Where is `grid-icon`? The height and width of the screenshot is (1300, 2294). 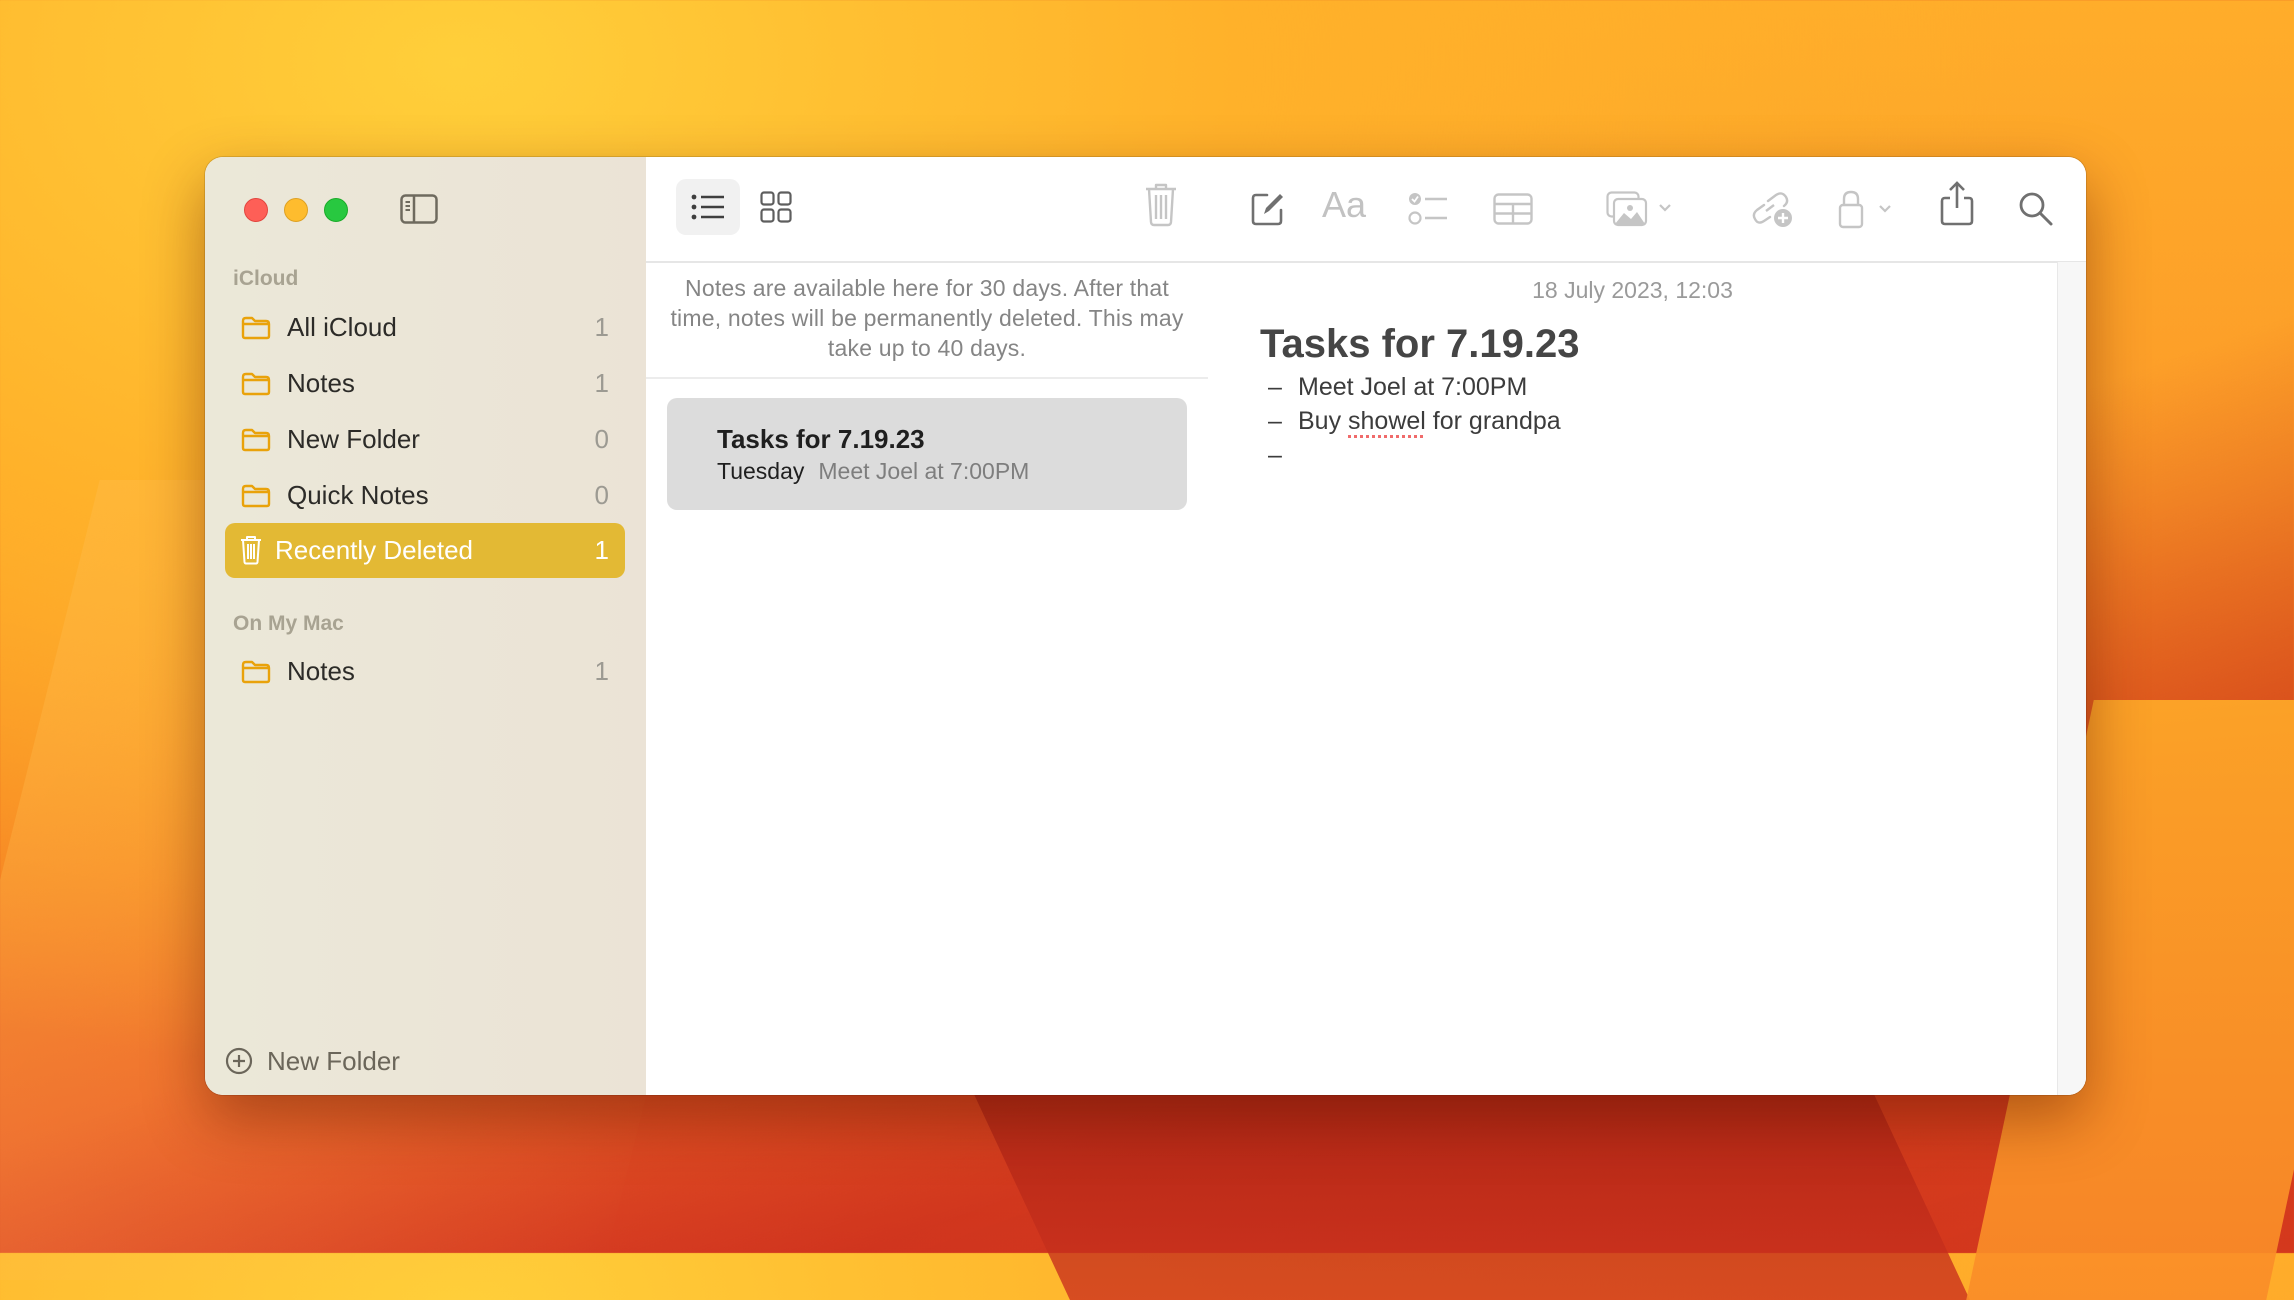 grid-icon is located at coordinates (776, 207).